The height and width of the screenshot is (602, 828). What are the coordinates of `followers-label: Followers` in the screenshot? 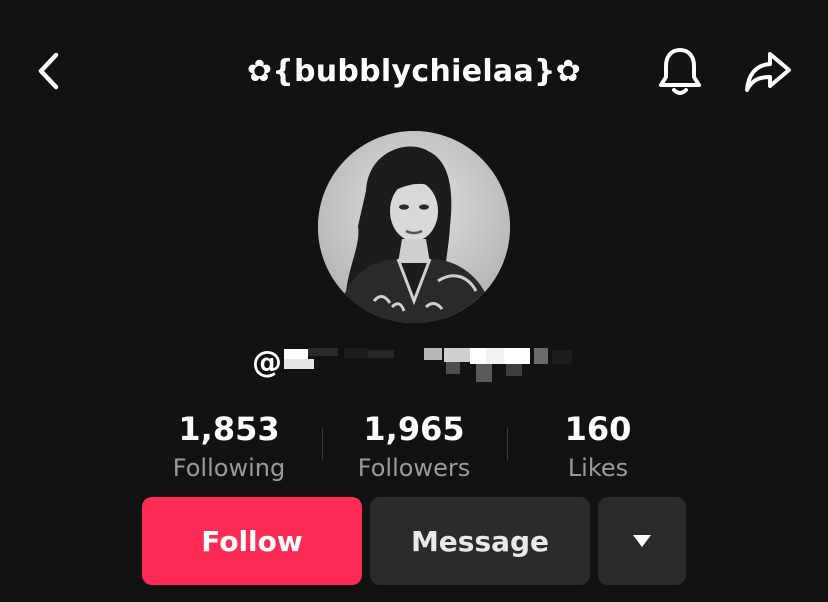 It's located at (414, 468).